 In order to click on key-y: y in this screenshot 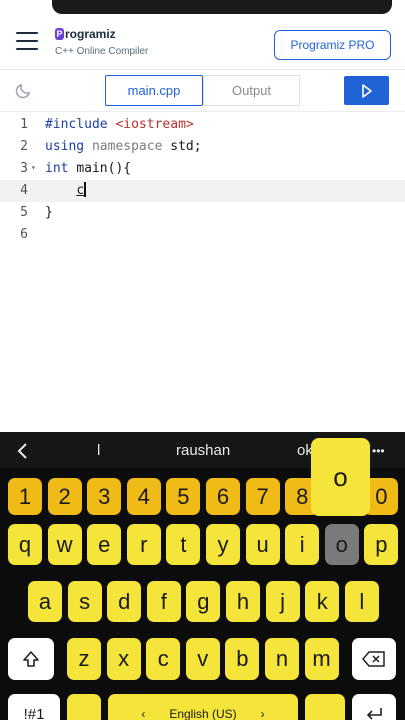, I will do `click(223, 544)`.